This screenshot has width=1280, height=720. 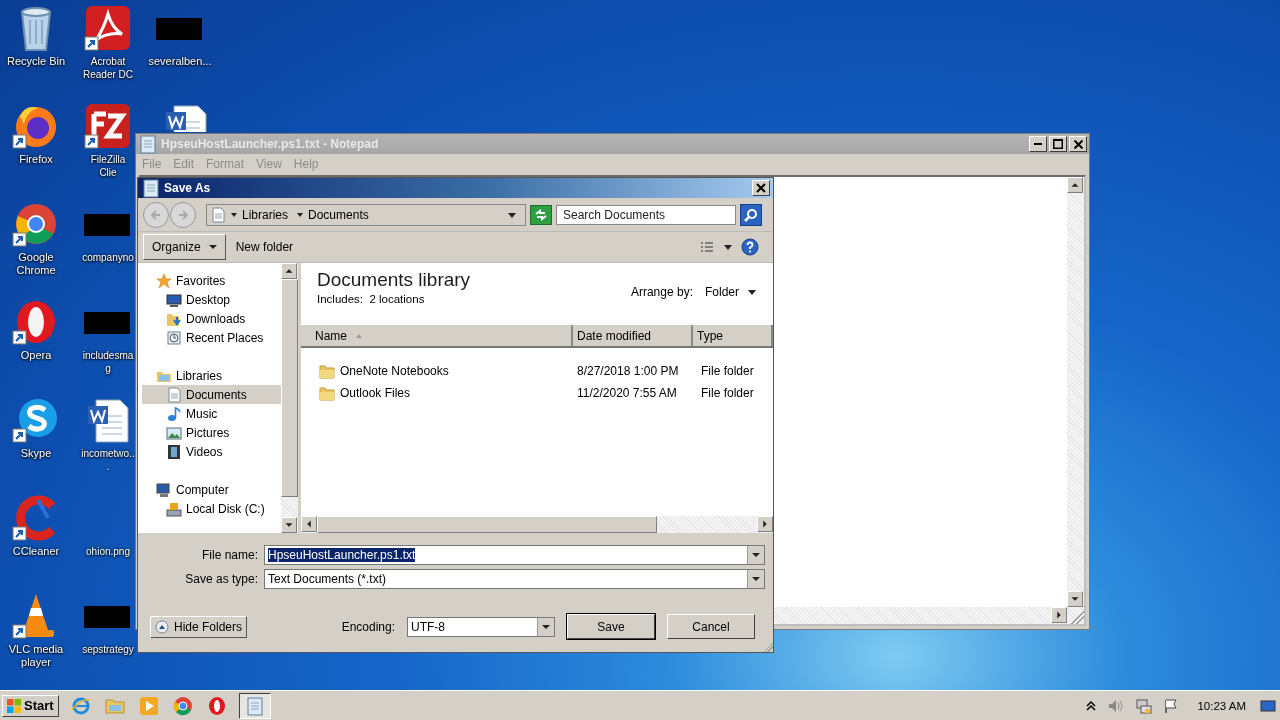 I want to click on breadcrumb-item: Libraries, so click(x=265, y=214).